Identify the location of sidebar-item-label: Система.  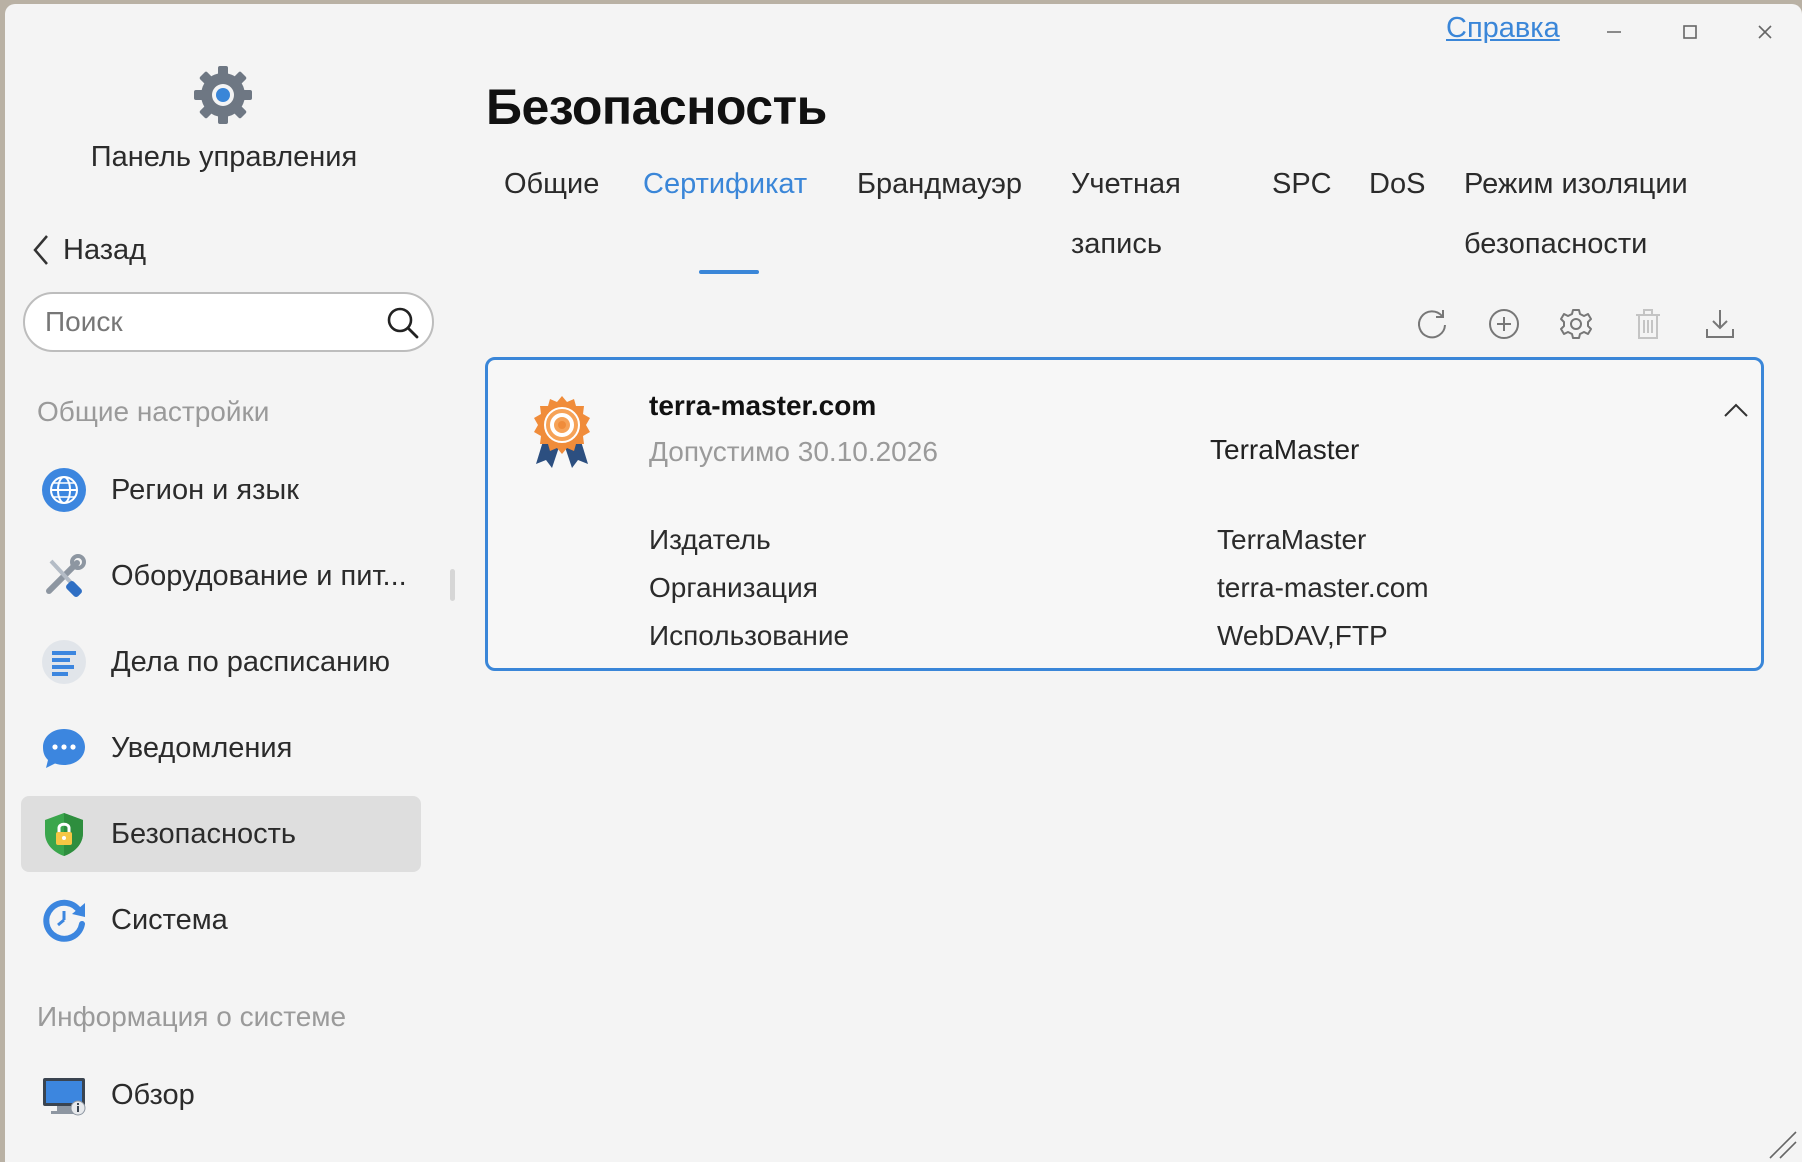
(169, 919).